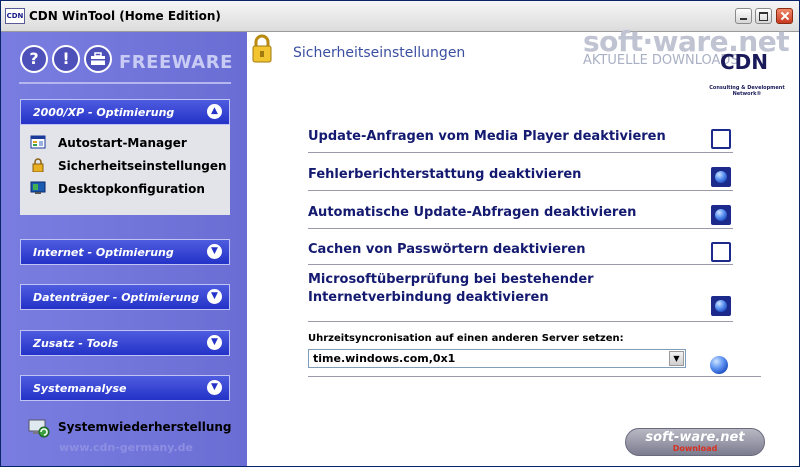  Describe the element at coordinates (497, 358) in the screenshot. I see `time-server-select: time.windows.com,0x1 ▼` at that location.